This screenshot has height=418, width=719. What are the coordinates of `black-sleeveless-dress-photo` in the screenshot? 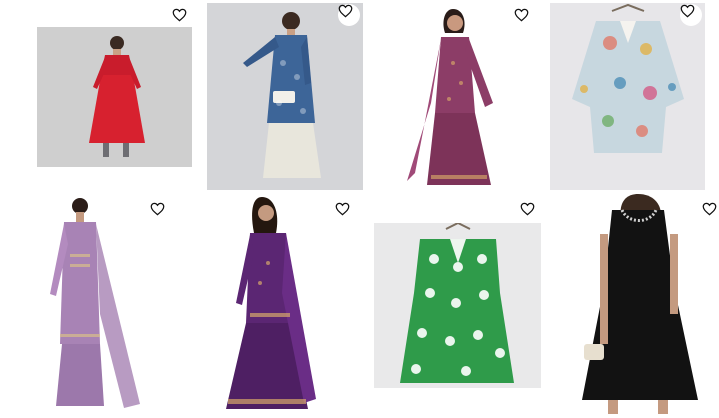 It's located at (640, 304).